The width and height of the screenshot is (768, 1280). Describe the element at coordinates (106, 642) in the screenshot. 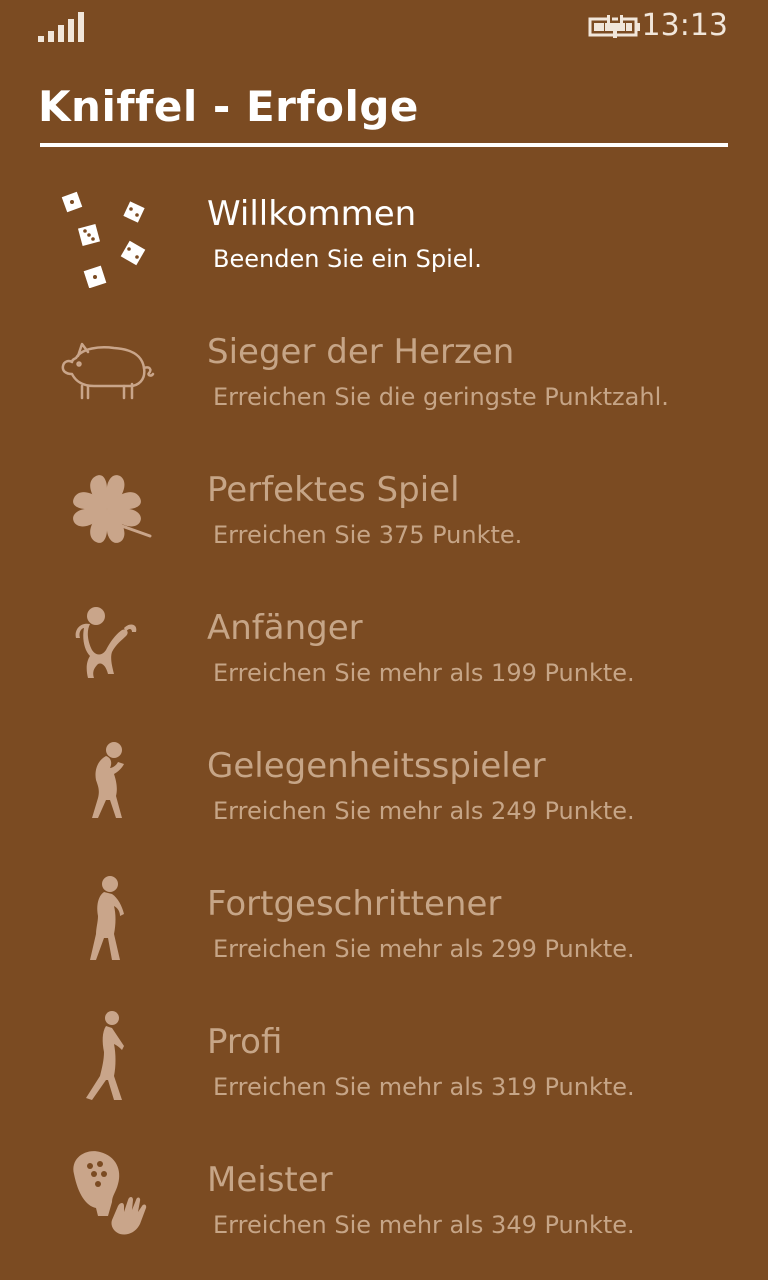

I see `monkey-icon` at that location.